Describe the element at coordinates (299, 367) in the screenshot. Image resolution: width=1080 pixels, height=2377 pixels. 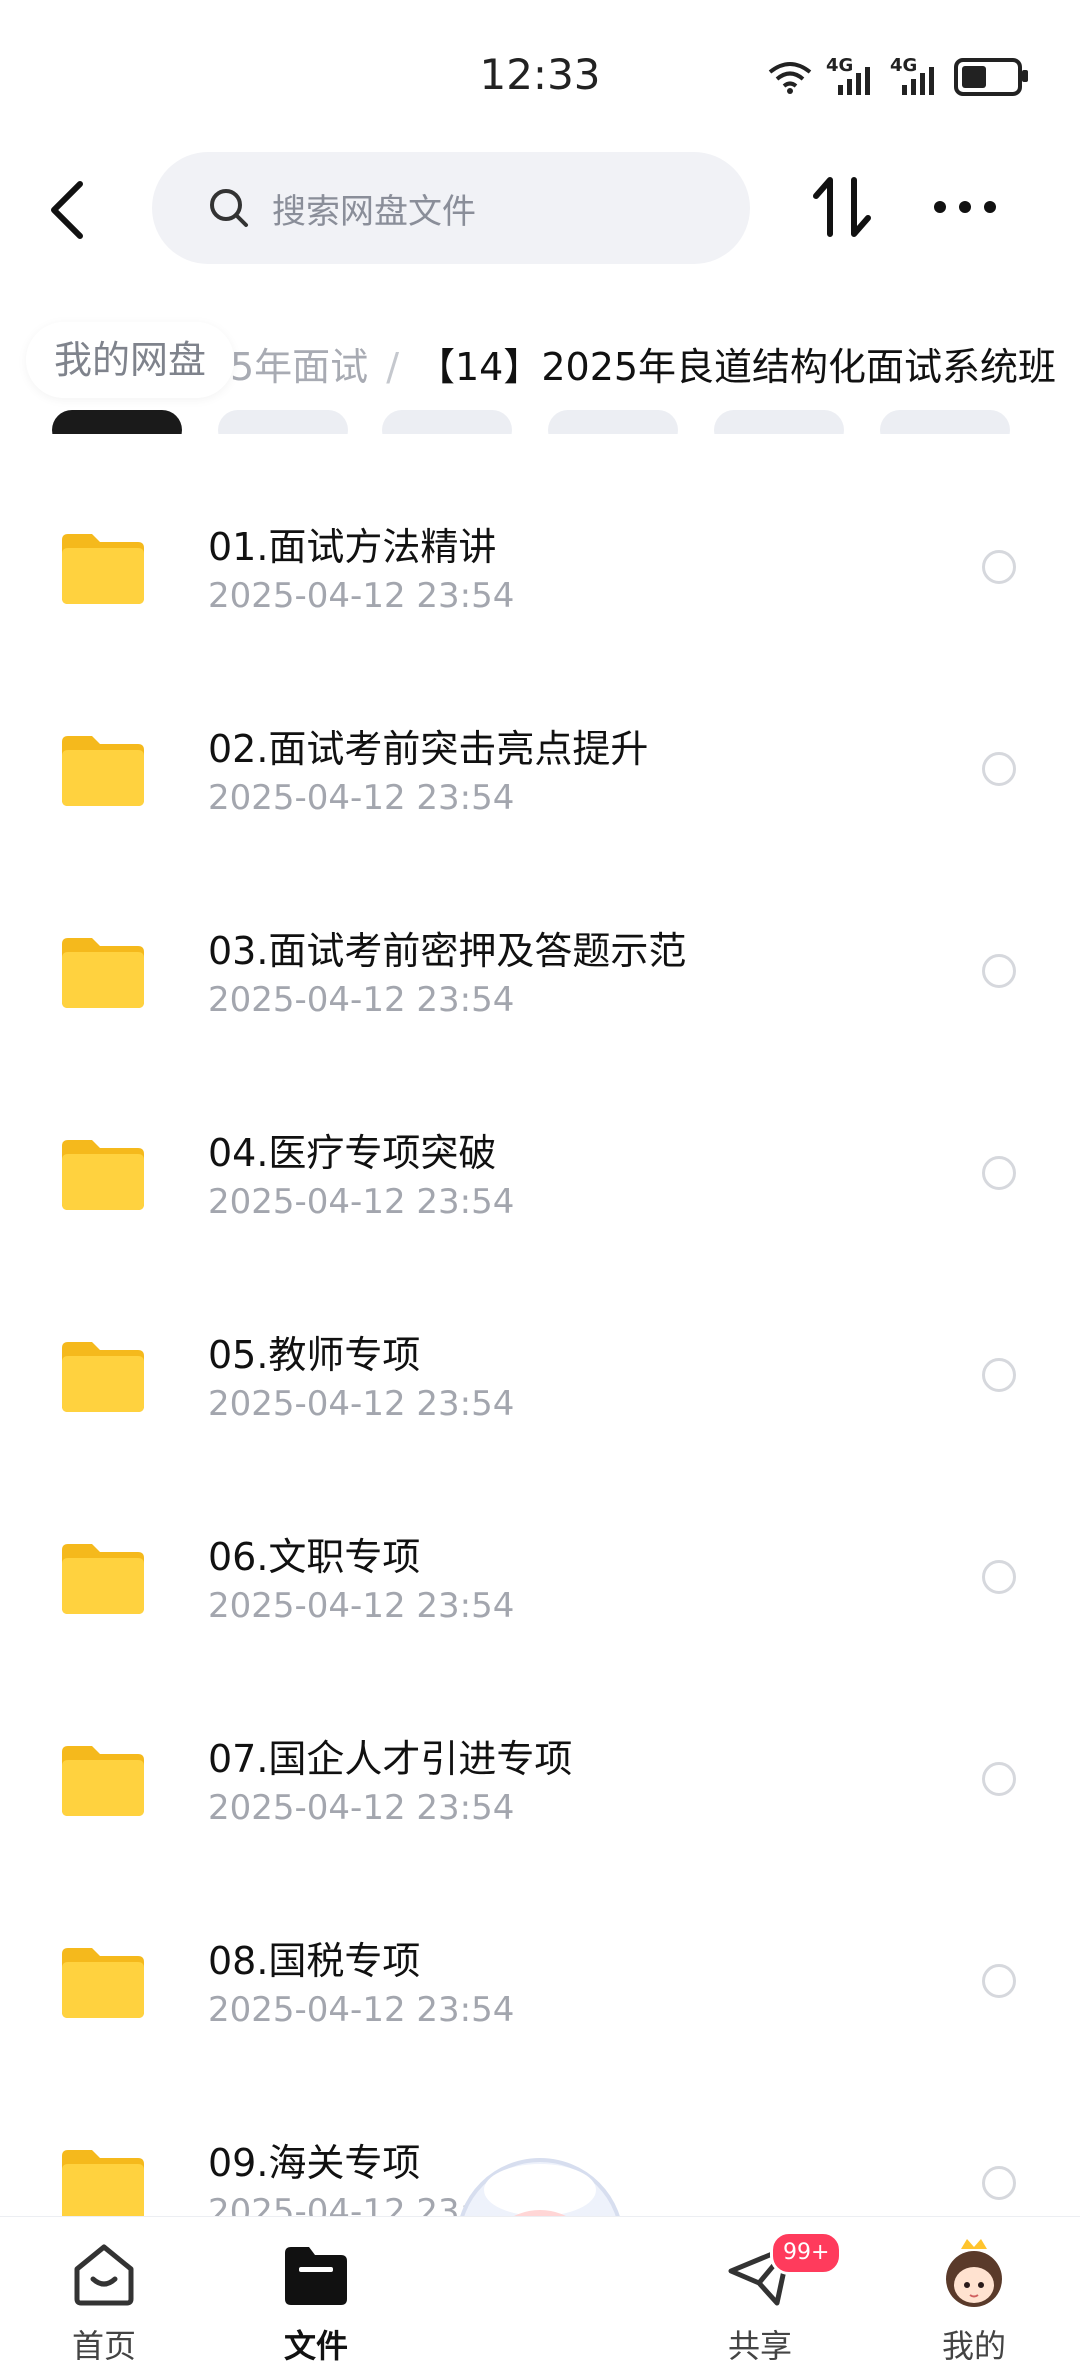
I see `breadcrumb-item-parent: 5年面试` at that location.